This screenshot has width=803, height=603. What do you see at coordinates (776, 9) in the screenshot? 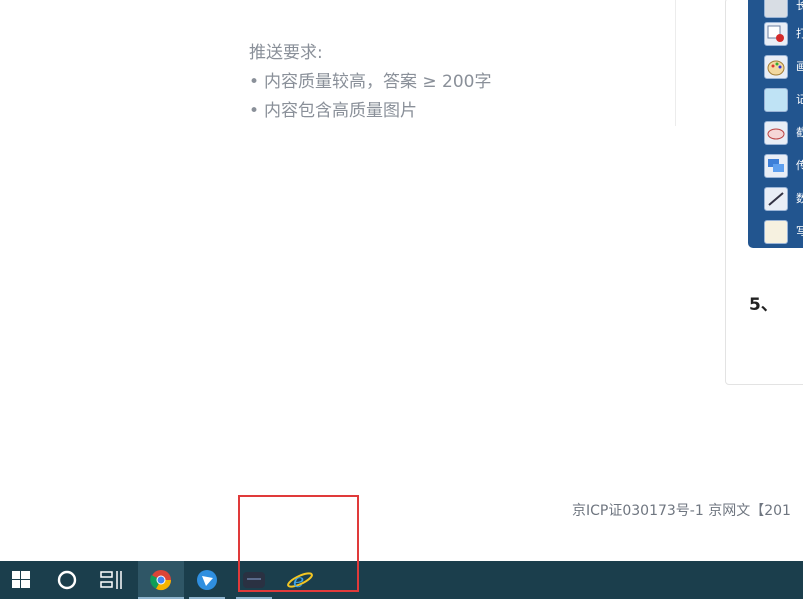
I see `printer-icon` at bounding box center [776, 9].